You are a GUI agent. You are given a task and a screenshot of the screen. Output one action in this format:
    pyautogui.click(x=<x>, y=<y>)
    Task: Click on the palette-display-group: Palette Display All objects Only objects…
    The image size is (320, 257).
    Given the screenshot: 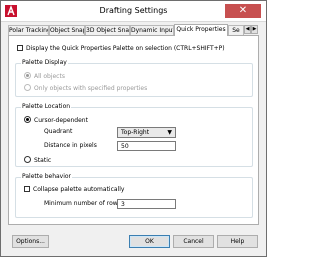 What is the action you would take?
    pyautogui.click(x=134, y=78)
    